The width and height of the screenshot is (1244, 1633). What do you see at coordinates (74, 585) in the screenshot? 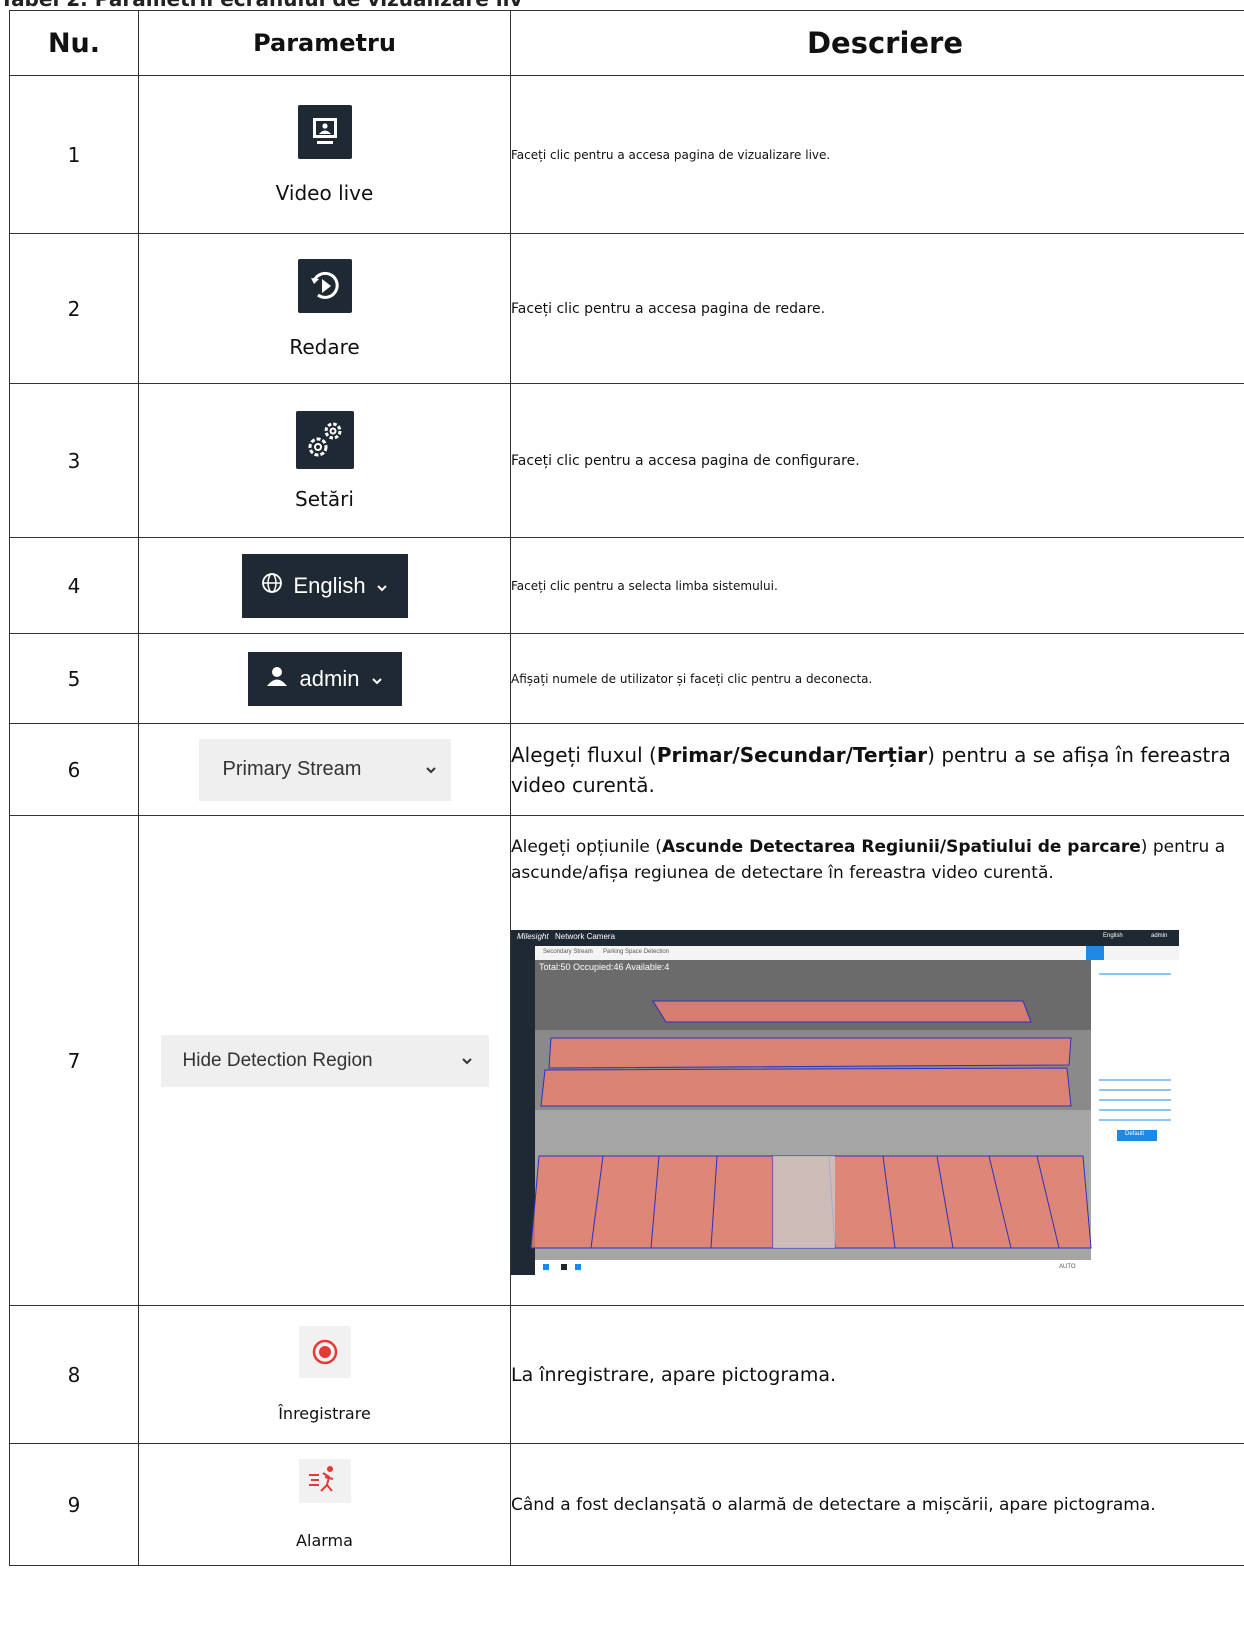
I see `row-number: 4` at bounding box center [74, 585].